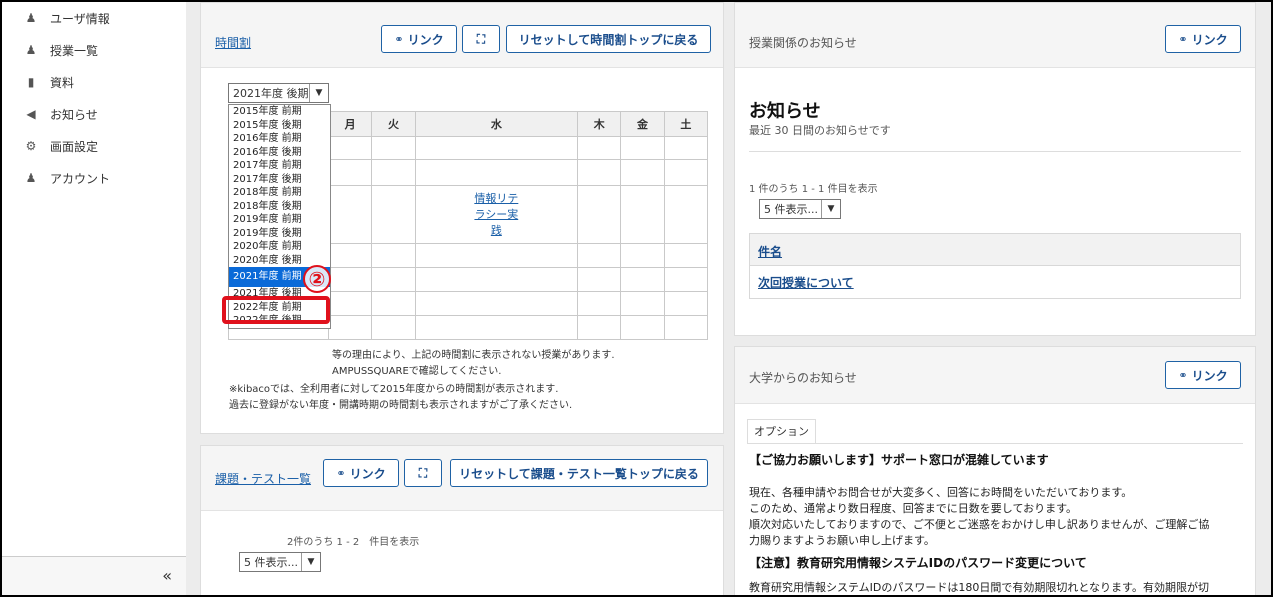 This screenshot has width=1273, height=597. What do you see at coordinates (279, 220) in the screenshot?
I see `term-option: 2019年度 前期` at bounding box center [279, 220].